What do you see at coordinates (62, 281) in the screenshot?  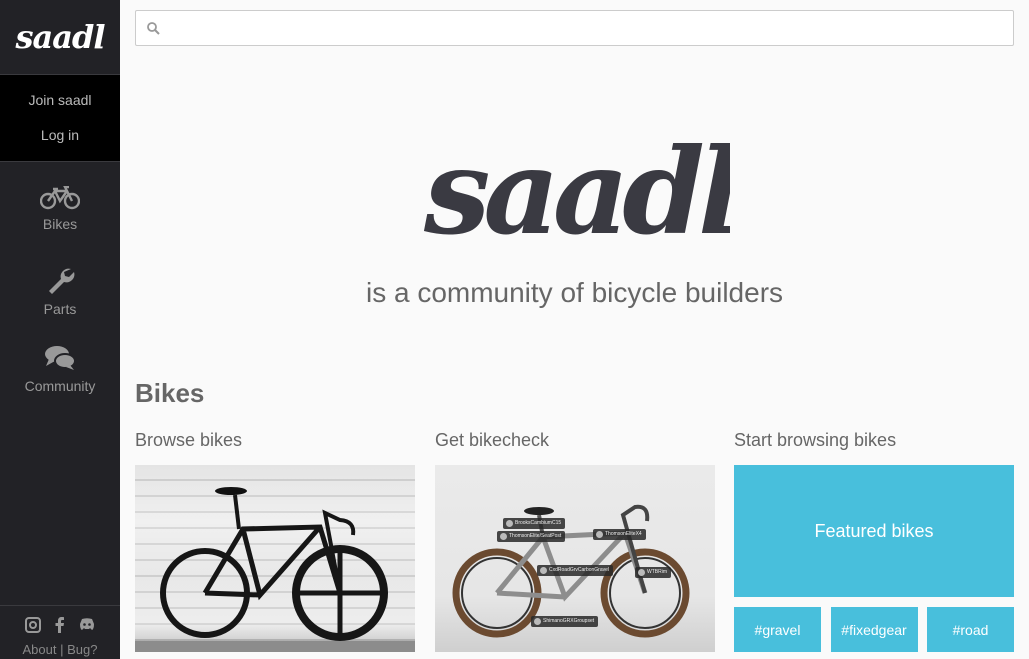 I see `wrench-icon` at bounding box center [62, 281].